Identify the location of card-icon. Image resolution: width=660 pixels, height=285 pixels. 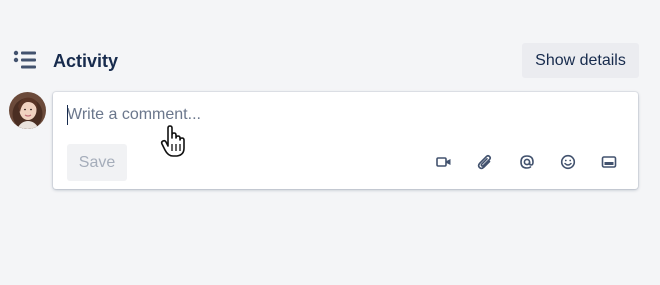
(609, 162).